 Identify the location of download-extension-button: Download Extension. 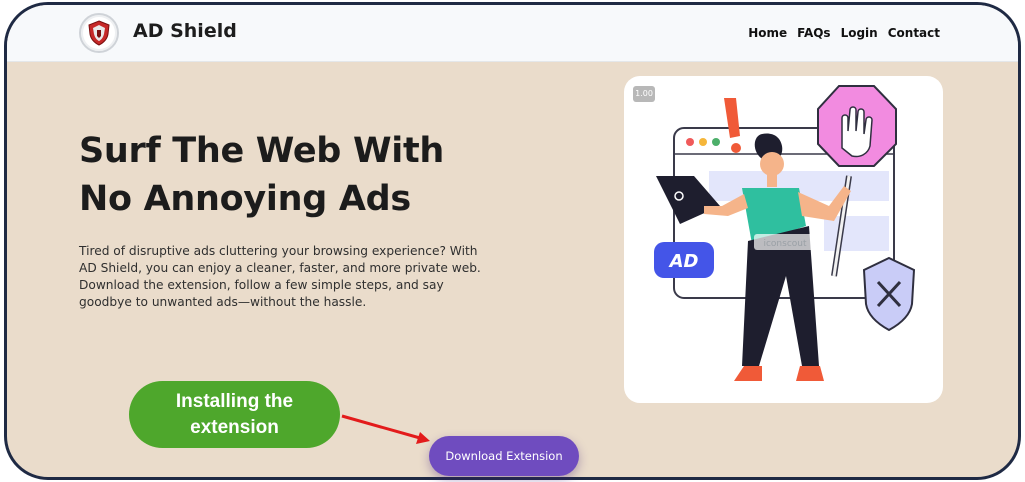
(504, 456).